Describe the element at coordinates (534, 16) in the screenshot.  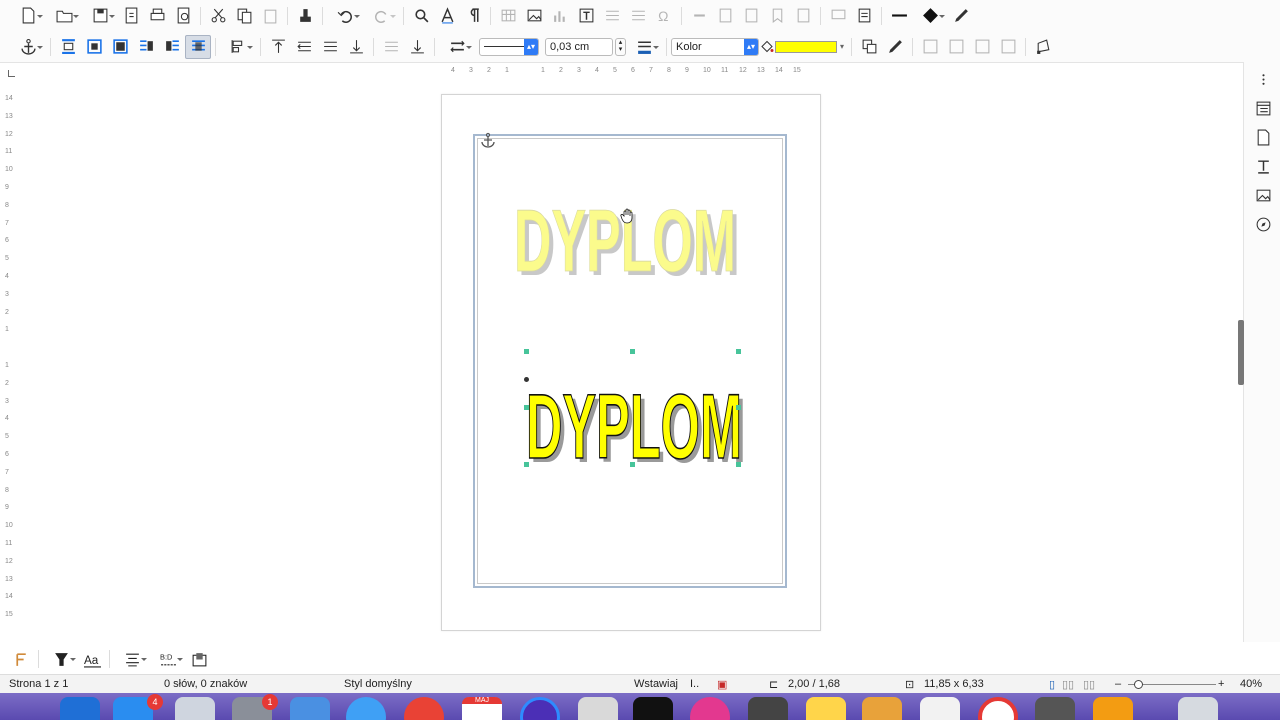
I see `insert-image-icon` at that location.